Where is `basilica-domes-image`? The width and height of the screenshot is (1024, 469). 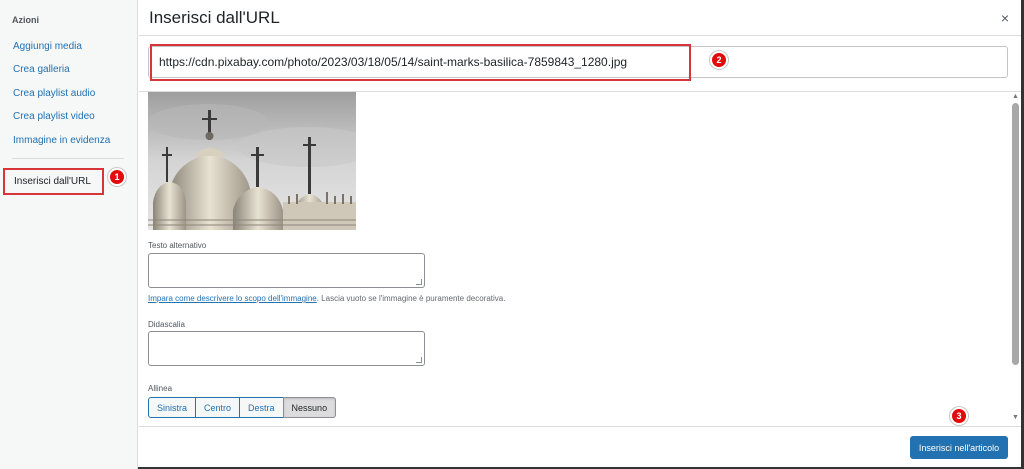 basilica-domes-image is located at coordinates (252, 161).